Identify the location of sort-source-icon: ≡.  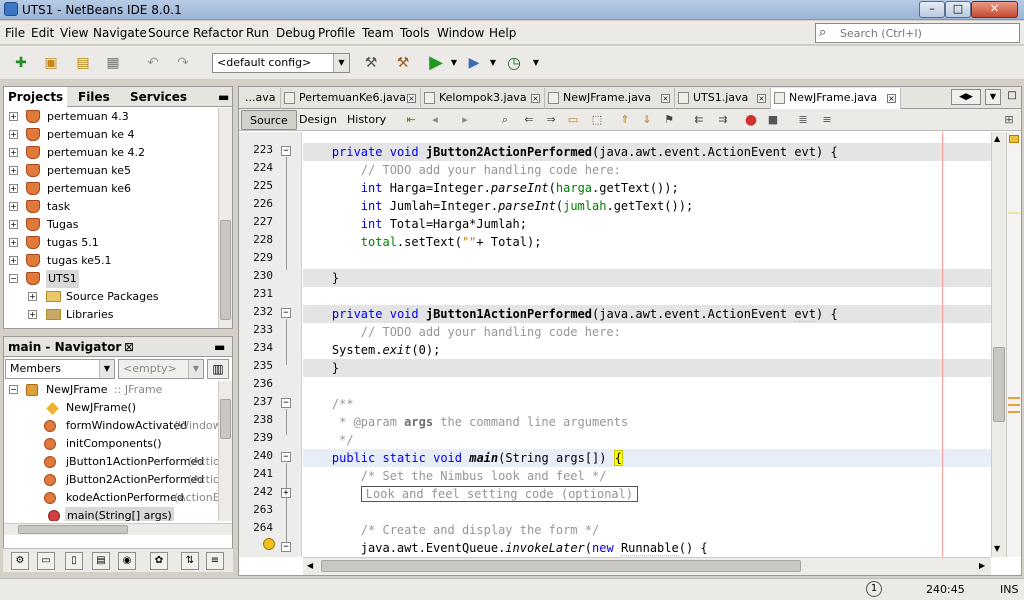
(215, 561).